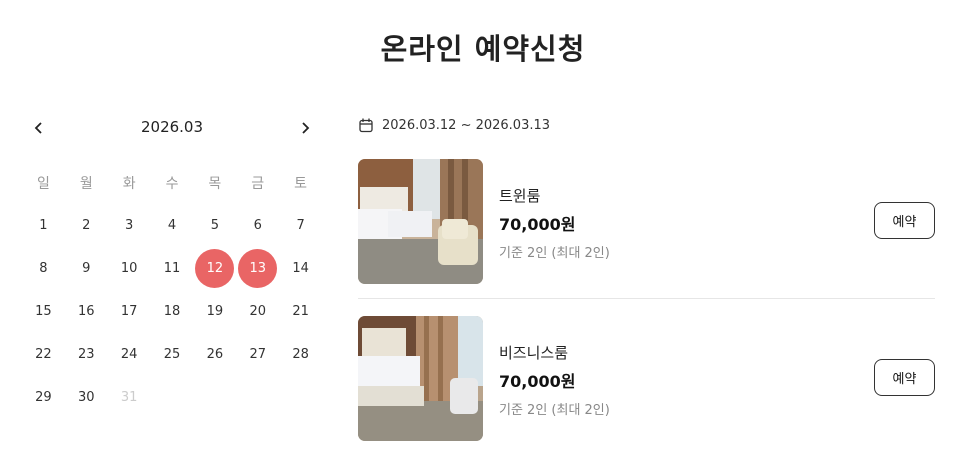  I want to click on calendar-header: 2026.03, so click(172, 128).